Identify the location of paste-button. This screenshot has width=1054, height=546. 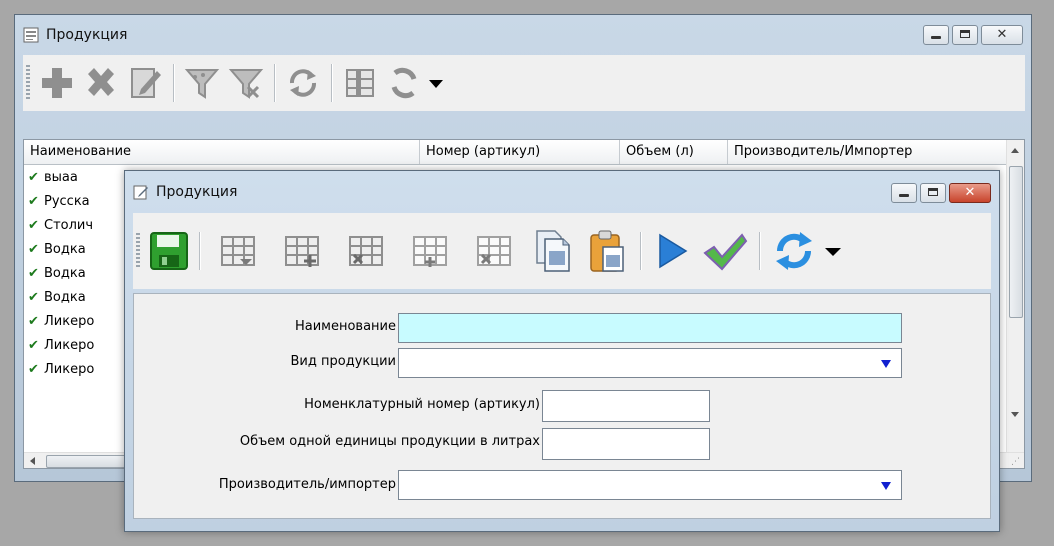
(607, 251).